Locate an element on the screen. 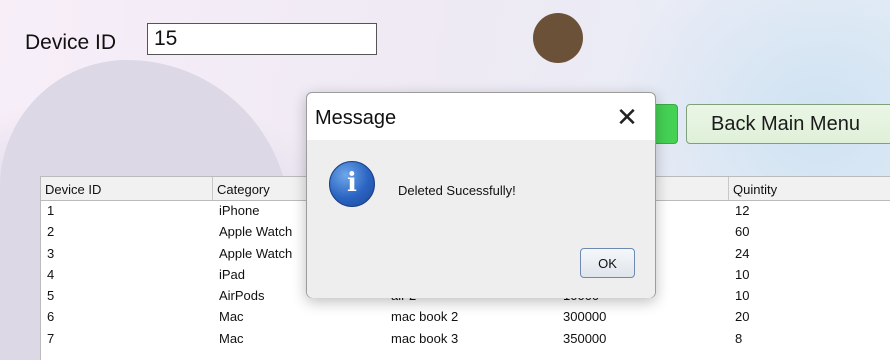 This screenshot has width=890, height=360. table-row: 6 Mac mac book 2 300000 20 is located at coordinates (465, 317).